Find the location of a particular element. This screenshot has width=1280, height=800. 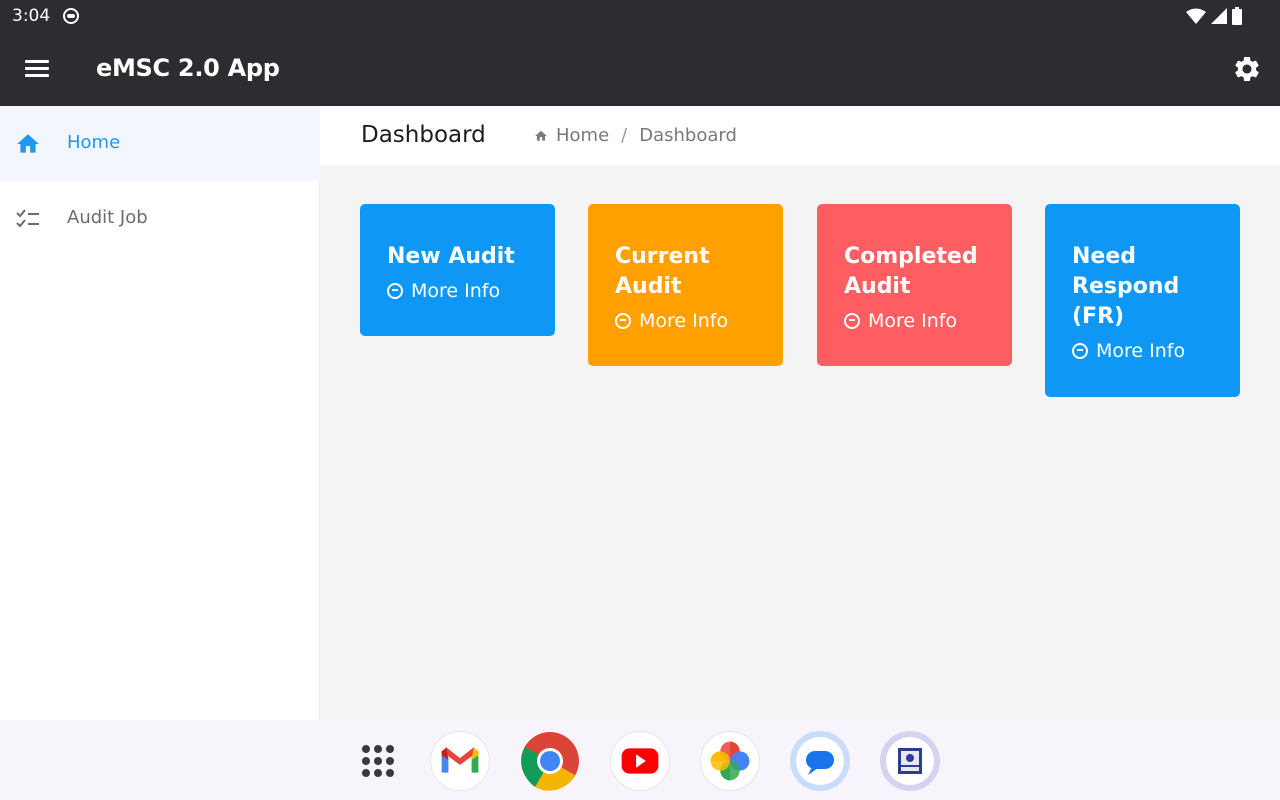

battery-icon is located at coordinates (1237, 16).